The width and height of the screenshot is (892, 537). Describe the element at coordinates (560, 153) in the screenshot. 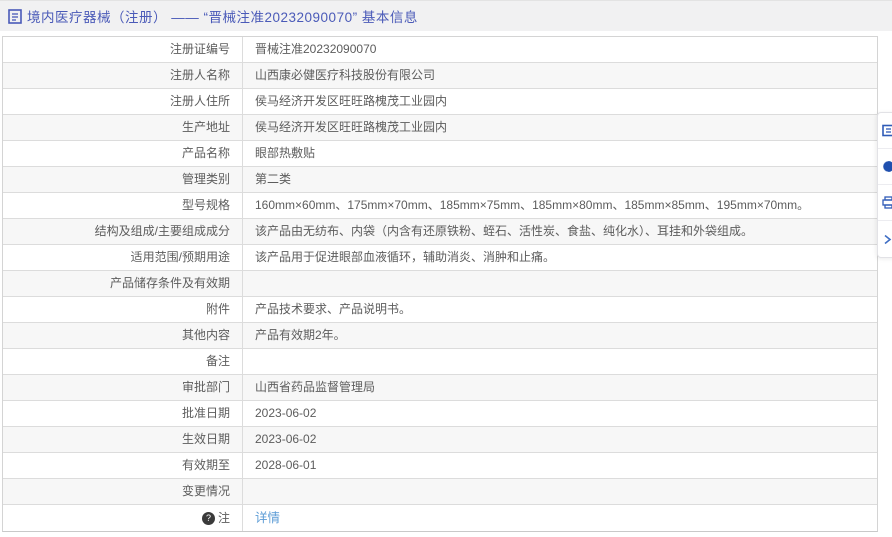

I see `row-value: 眼部热敷贴` at that location.